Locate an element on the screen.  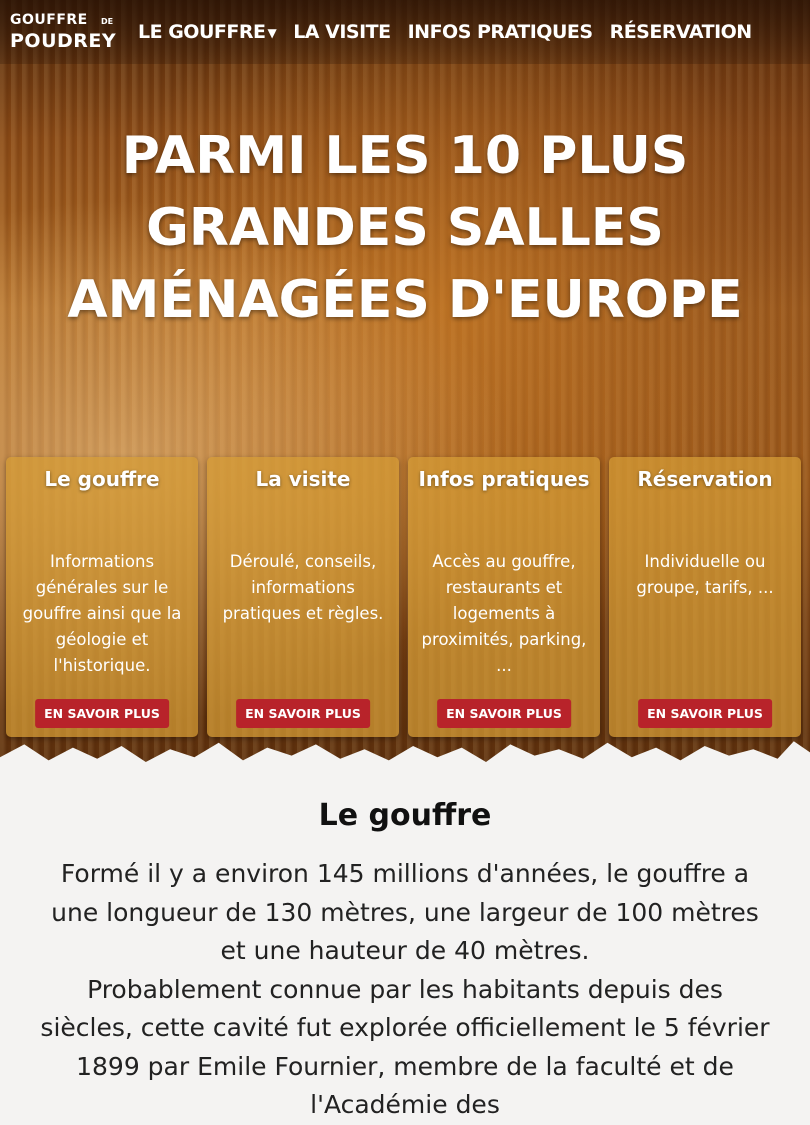
card-title: Le gouffre is located at coordinates (102, 479).